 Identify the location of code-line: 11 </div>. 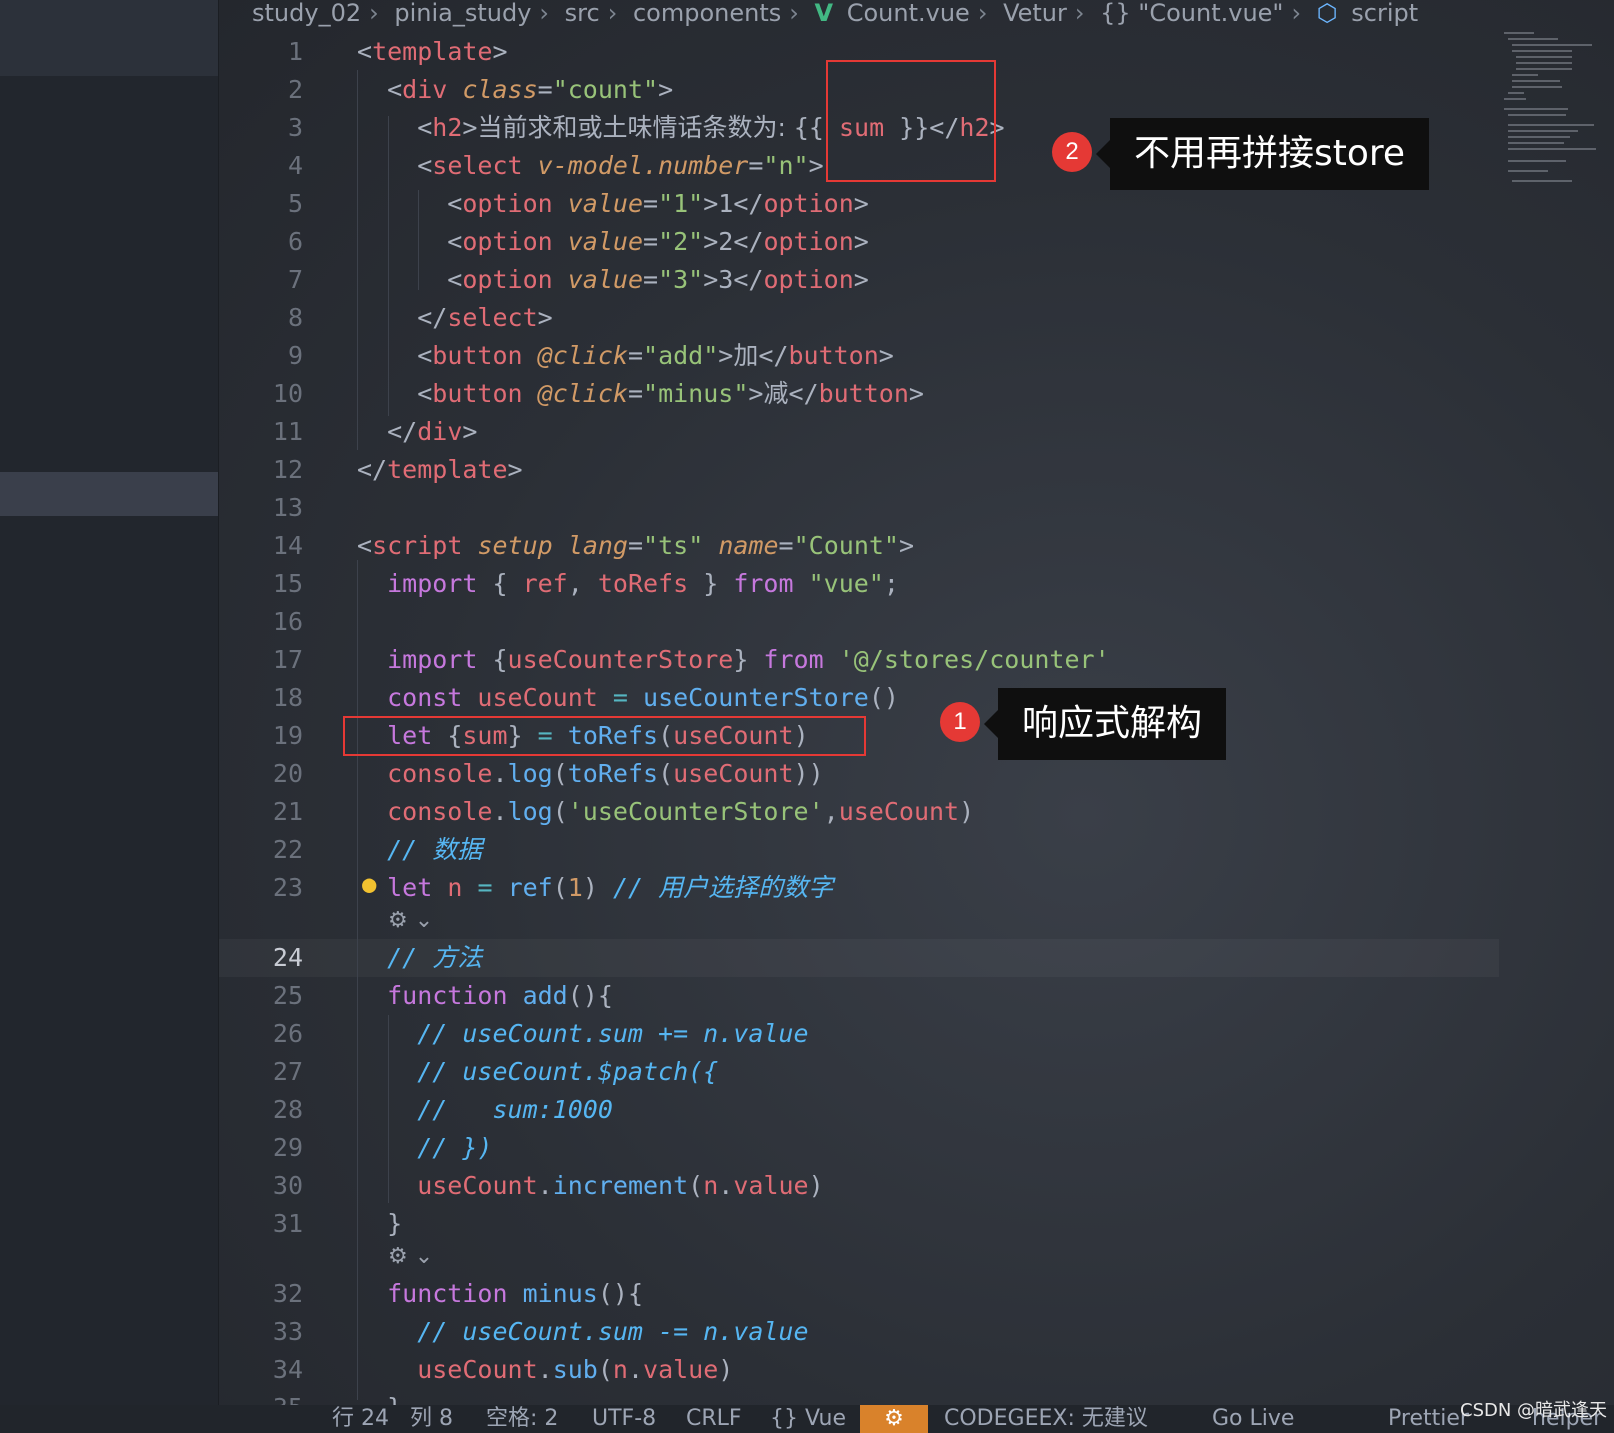
(859, 432).